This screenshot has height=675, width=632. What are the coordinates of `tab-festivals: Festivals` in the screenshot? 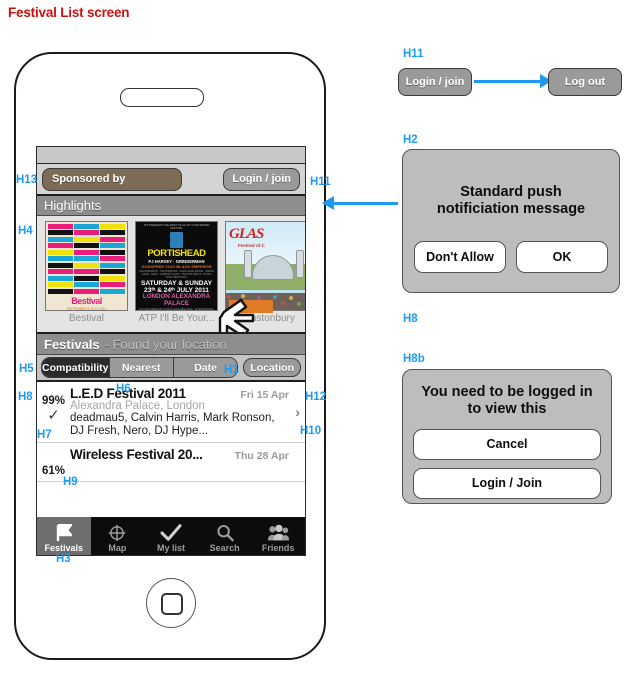 It's located at (64, 536).